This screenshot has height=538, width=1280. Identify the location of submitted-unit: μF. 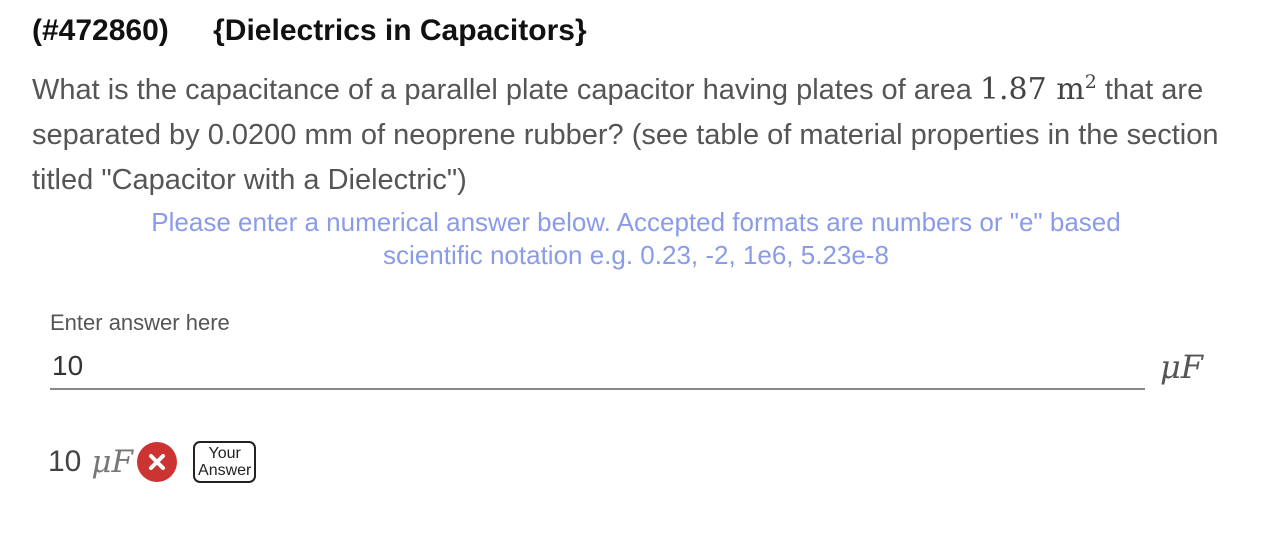
(112, 462).